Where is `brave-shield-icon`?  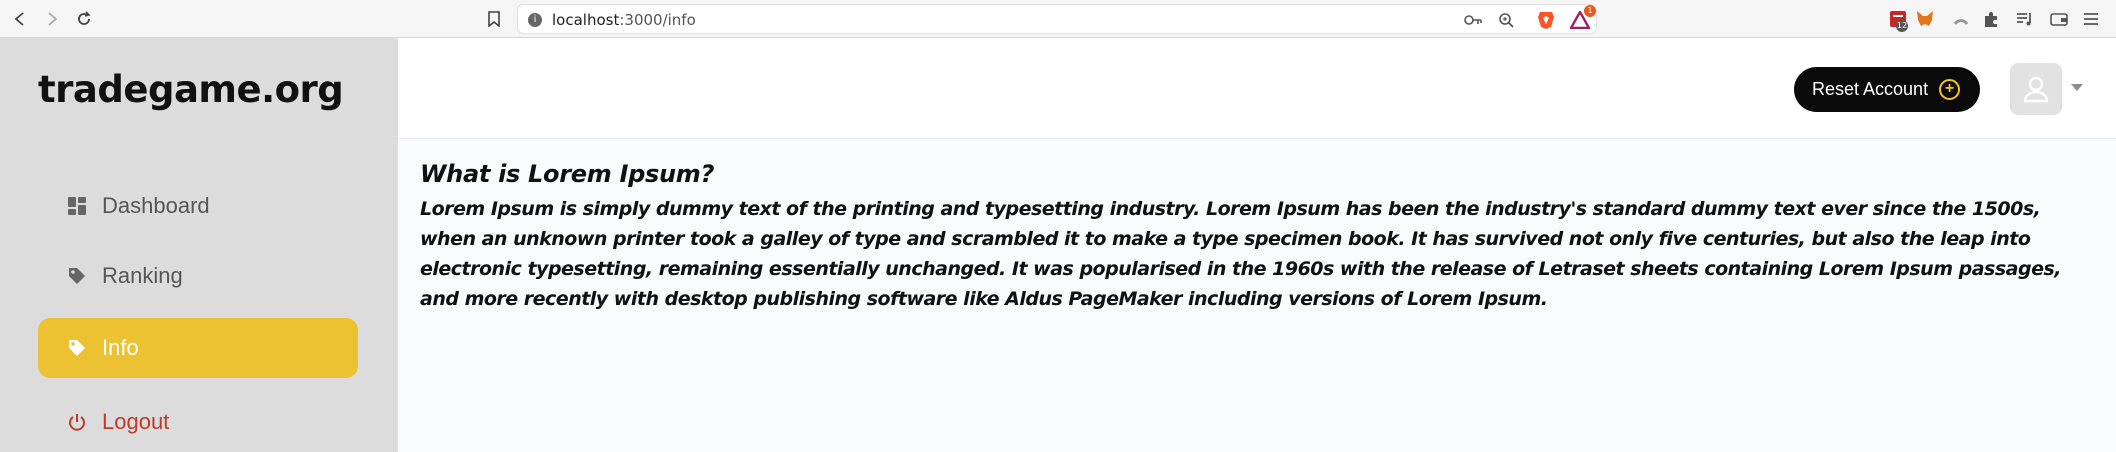
brave-shield-icon is located at coordinates (1546, 20).